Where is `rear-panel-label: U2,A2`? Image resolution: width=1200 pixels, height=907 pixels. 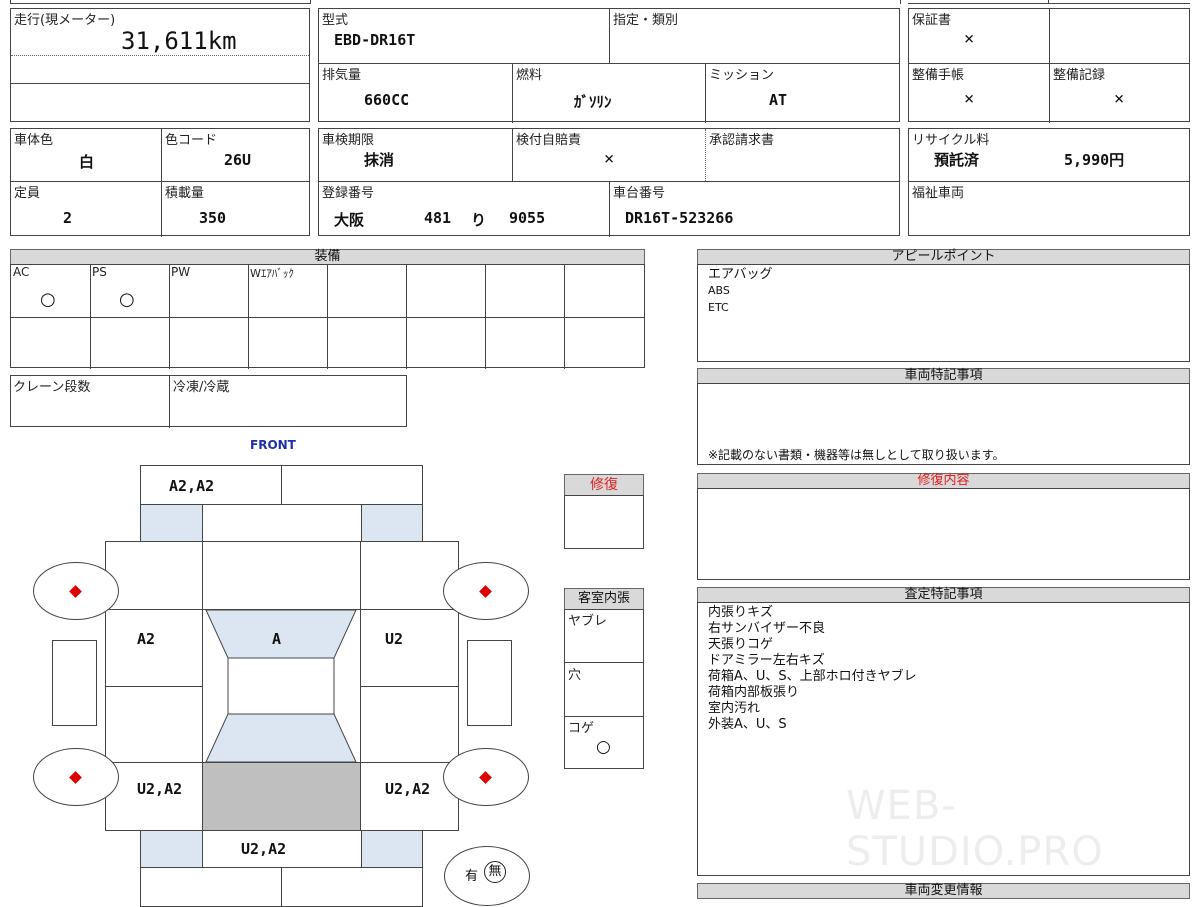
rear-panel-label: U2,A2 is located at coordinates (264, 849).